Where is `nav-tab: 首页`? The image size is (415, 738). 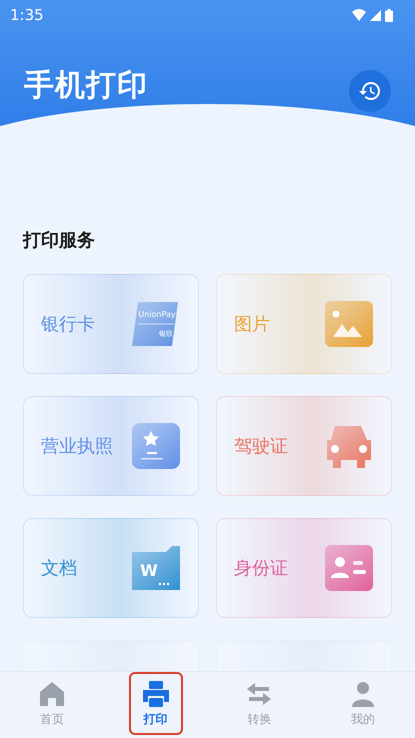
nav-tab: 首页 is located at coordinates (51, 703).